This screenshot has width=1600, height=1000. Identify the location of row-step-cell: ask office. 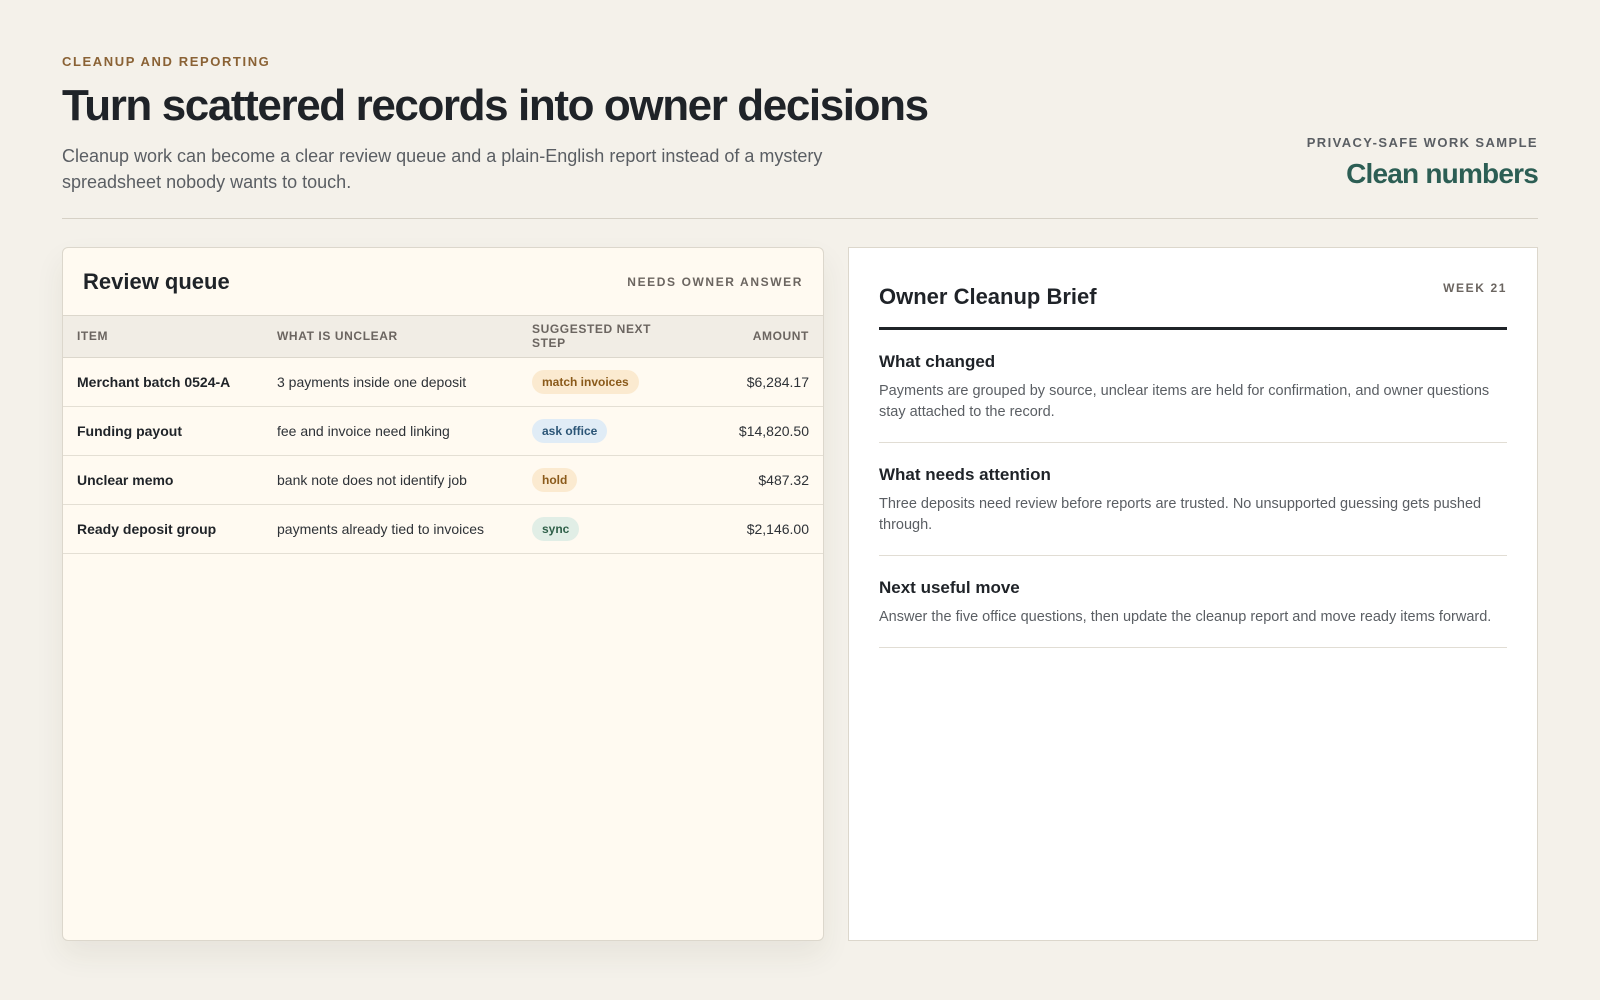
(605, 431).